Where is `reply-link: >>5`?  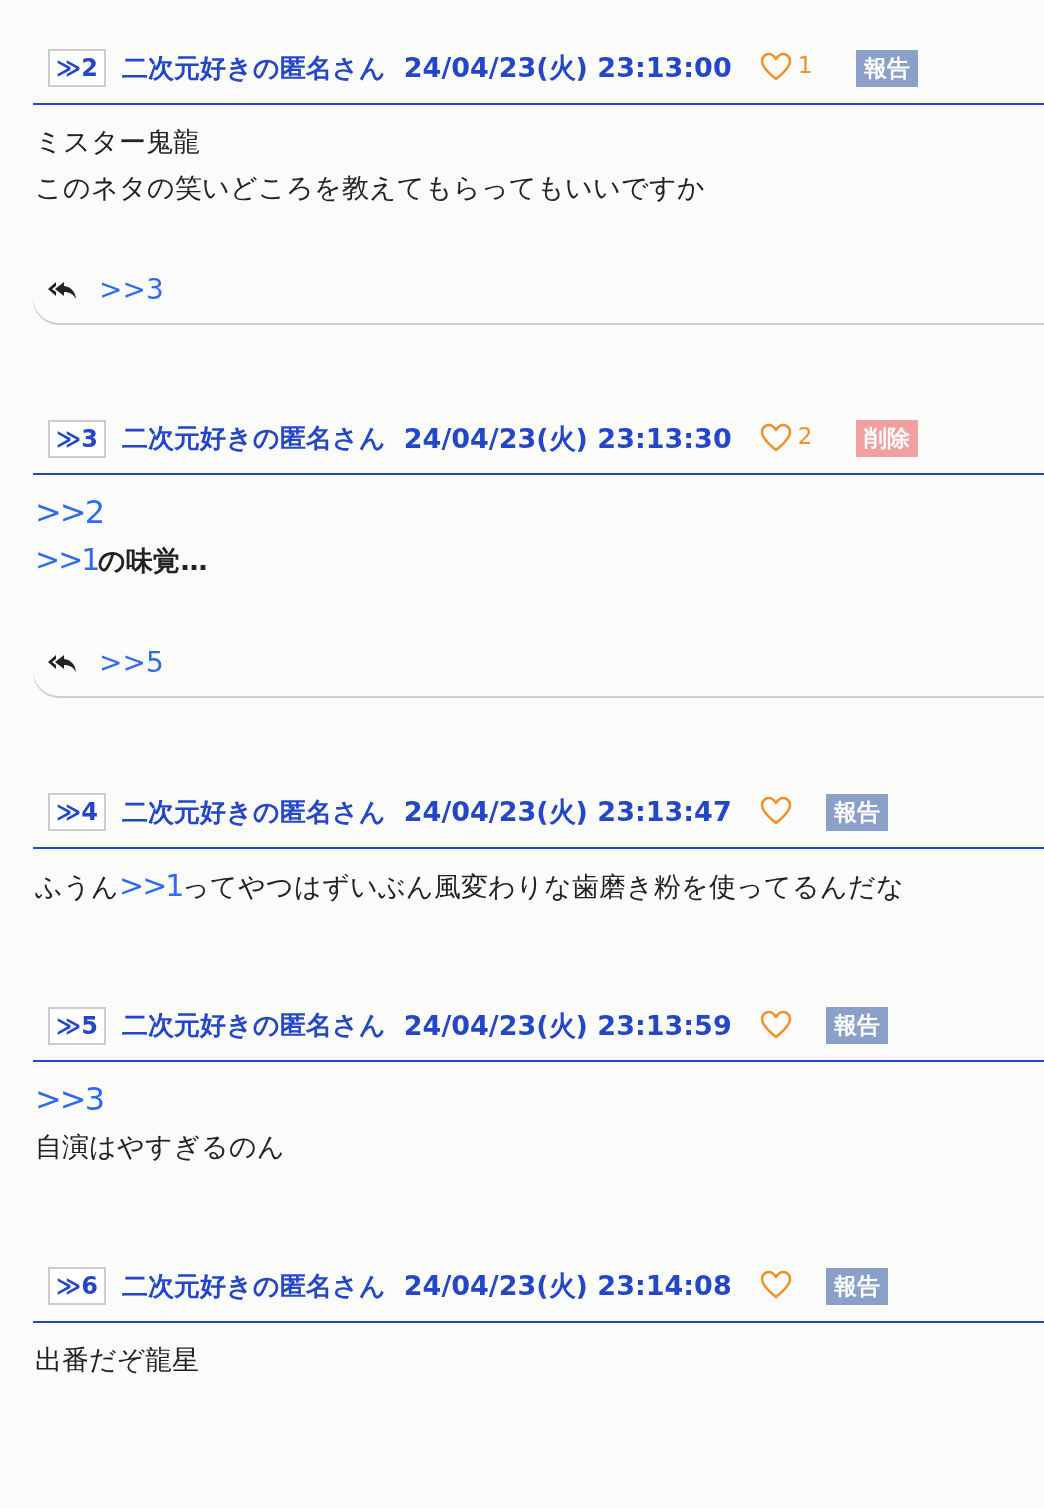
reply-link: >>5 is located at coordinates (131, 663).